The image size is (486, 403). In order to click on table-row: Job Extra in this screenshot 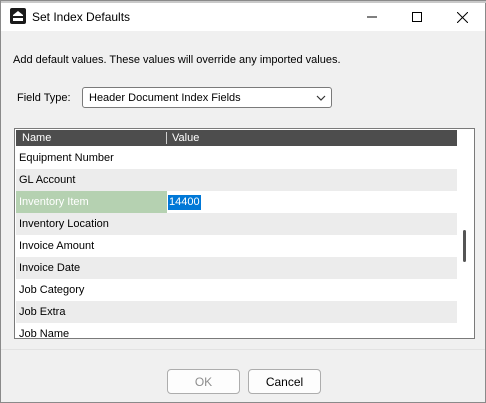, I will do `click(236, 312)`.